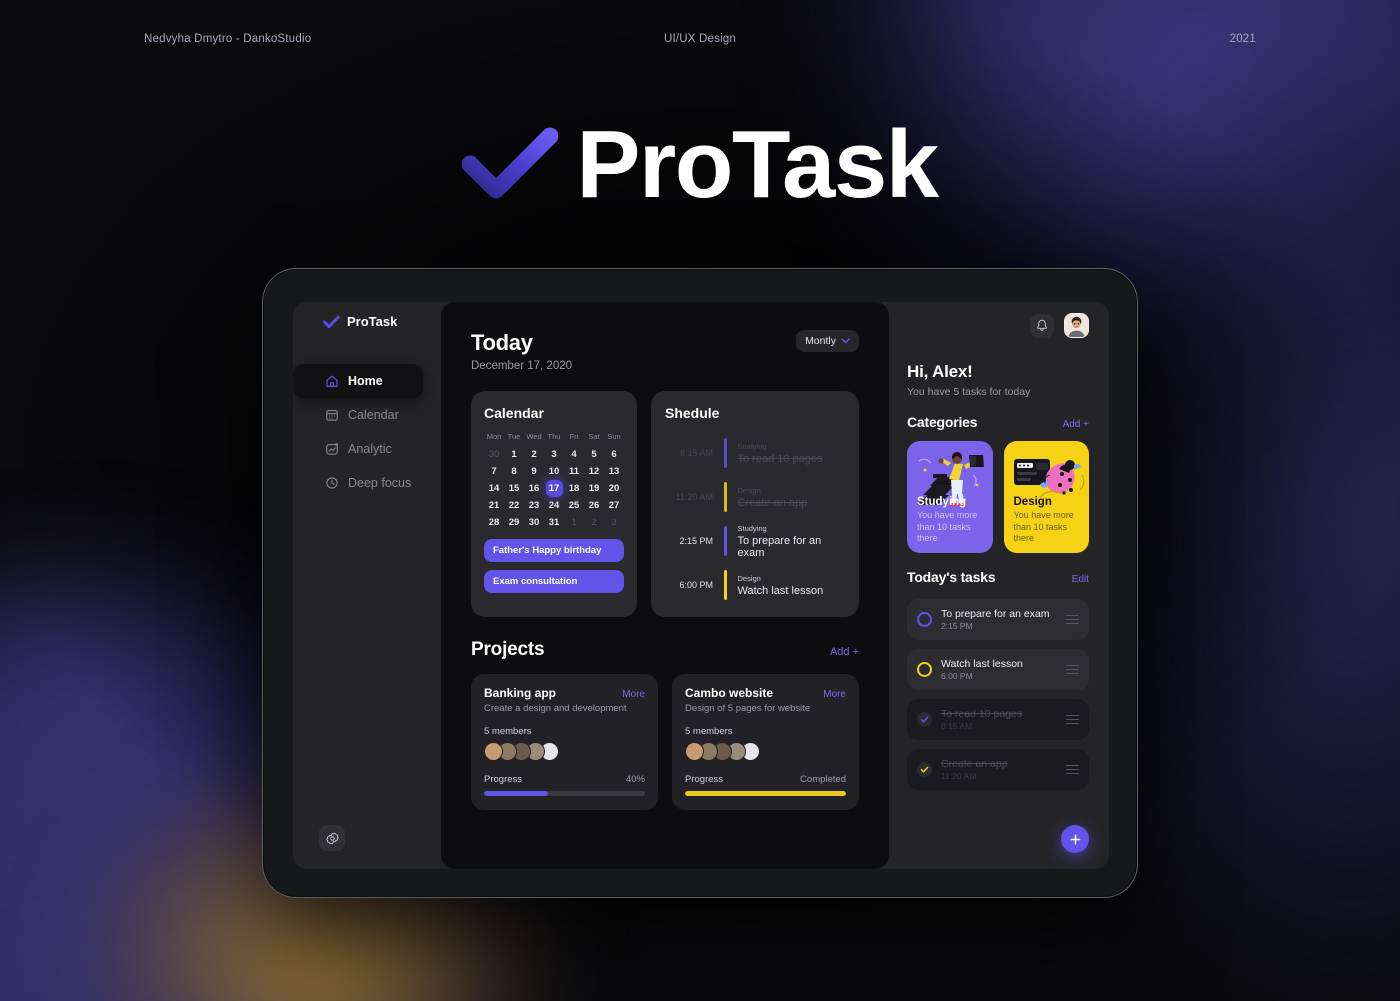 The image size is (1400, 1001). What do you see at coordinates (1242, 39) in the screenshot?
I see `project-year: 2021` at bounding box center [1242, 39].